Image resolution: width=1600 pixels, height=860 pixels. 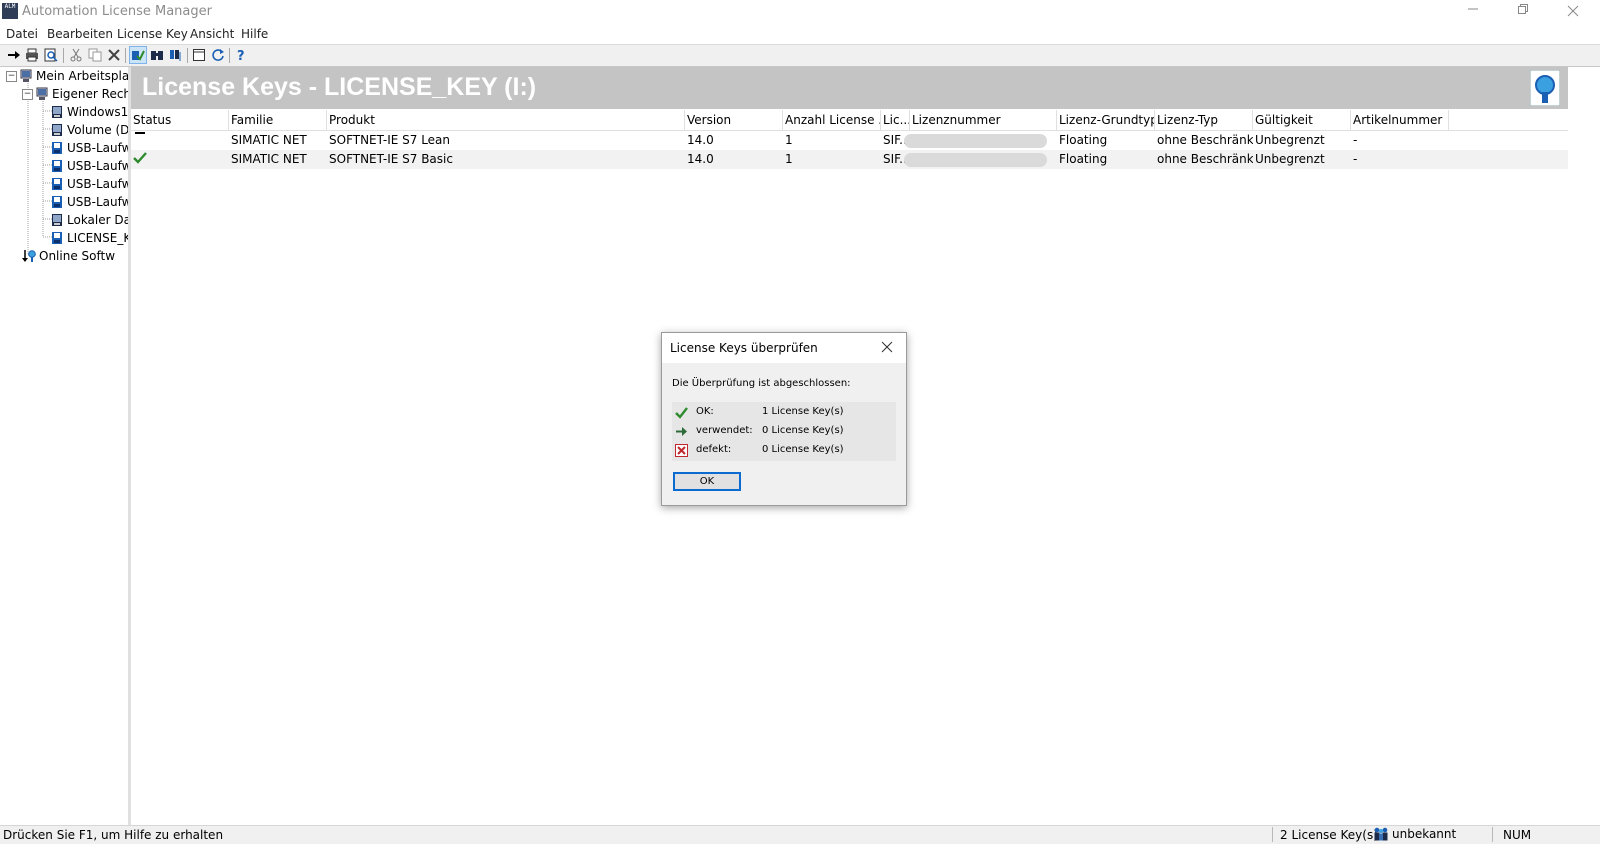 What do you see at coordinates (75, 94) in the screenshot?
I see `tree-item: − Eigener Rech` at bounding box center [75, 94].